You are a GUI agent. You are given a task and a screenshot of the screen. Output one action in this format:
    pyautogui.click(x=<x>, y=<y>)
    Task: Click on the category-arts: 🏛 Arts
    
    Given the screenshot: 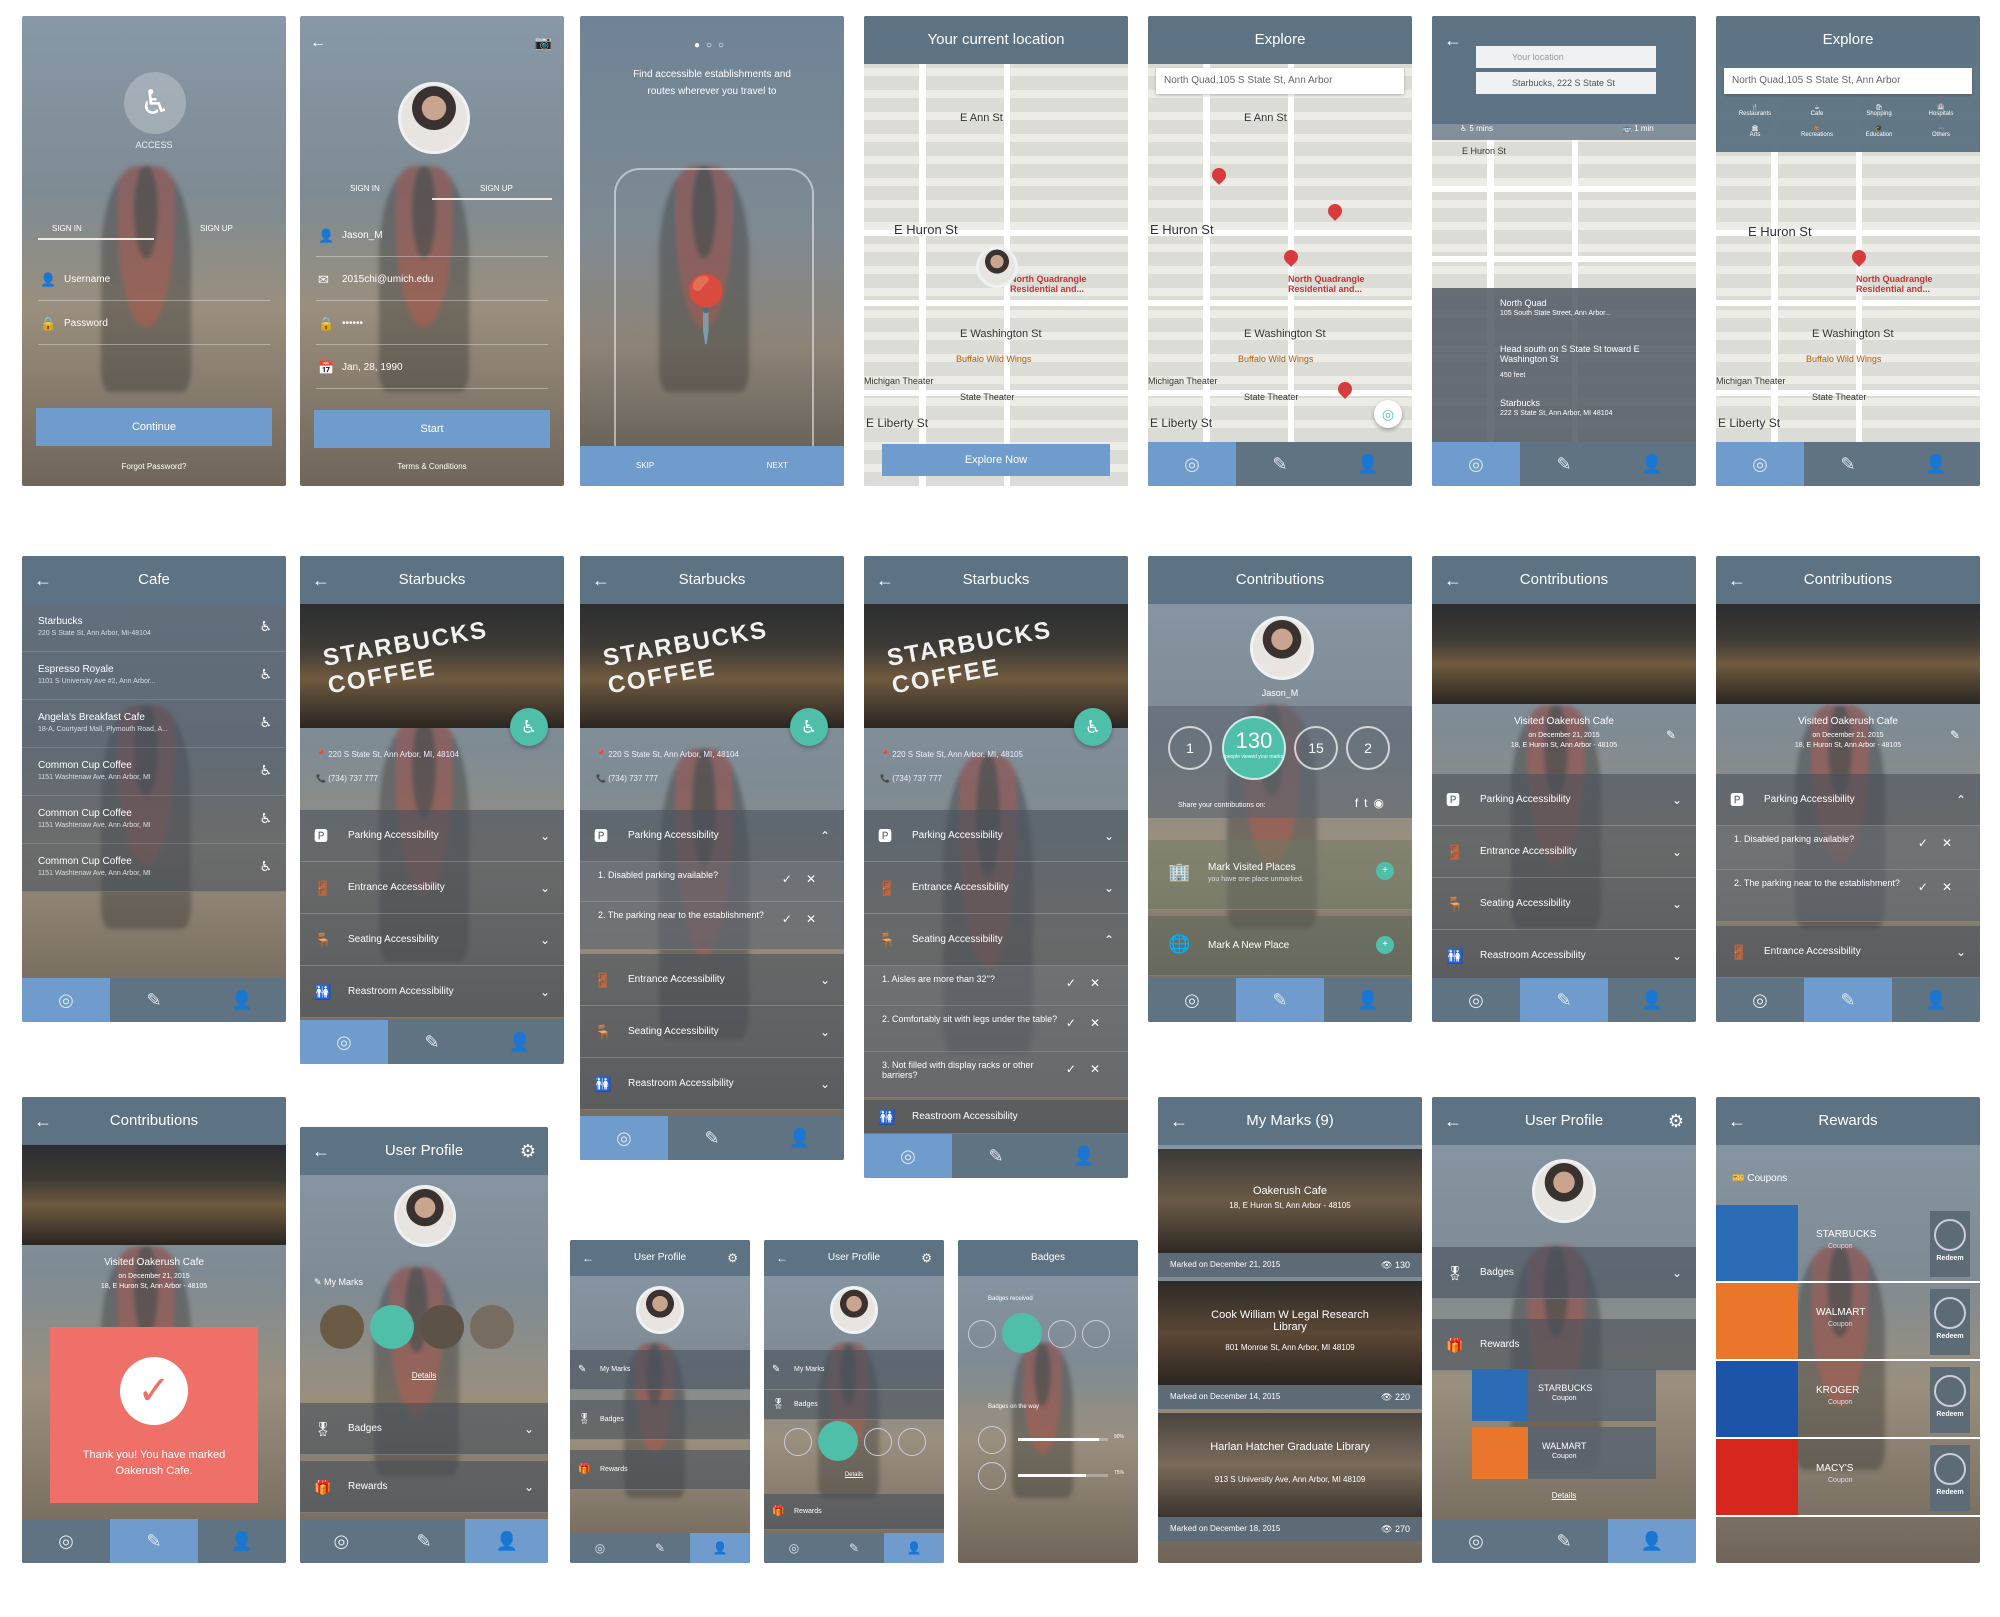 What is the action you would take?
    pyautogui.click(x=1755, y=131)
    